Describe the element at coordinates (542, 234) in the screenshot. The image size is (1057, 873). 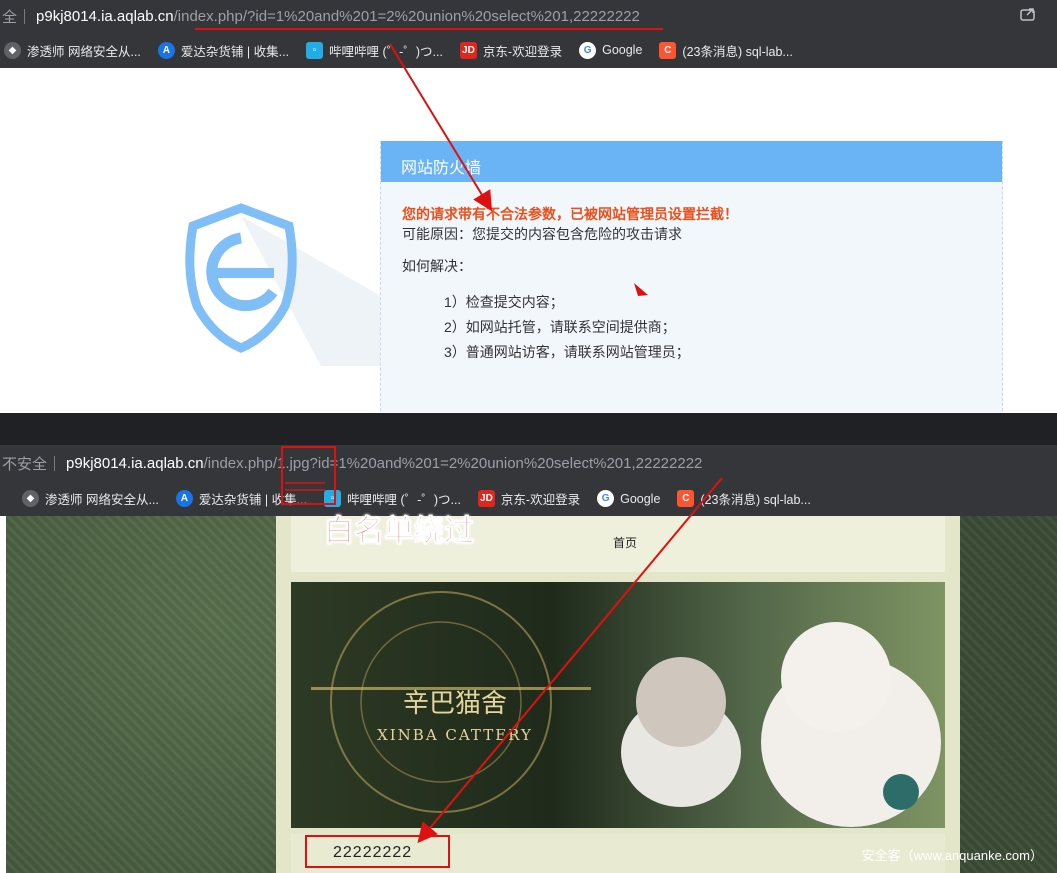
I see `waf-reason-text: 可能原因：您提交的内容包含危险的攻击请求` at that location.